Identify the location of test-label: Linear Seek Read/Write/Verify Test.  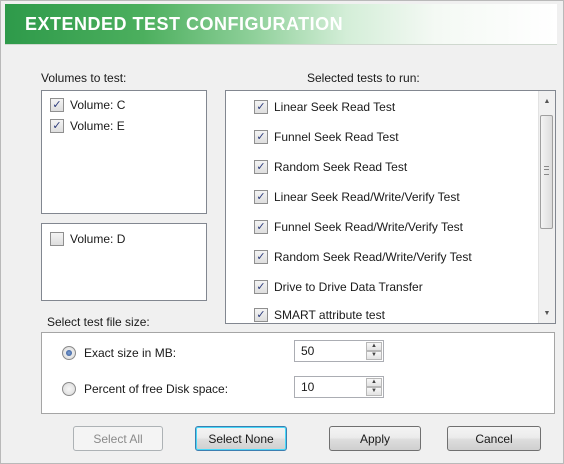
(367, 197).